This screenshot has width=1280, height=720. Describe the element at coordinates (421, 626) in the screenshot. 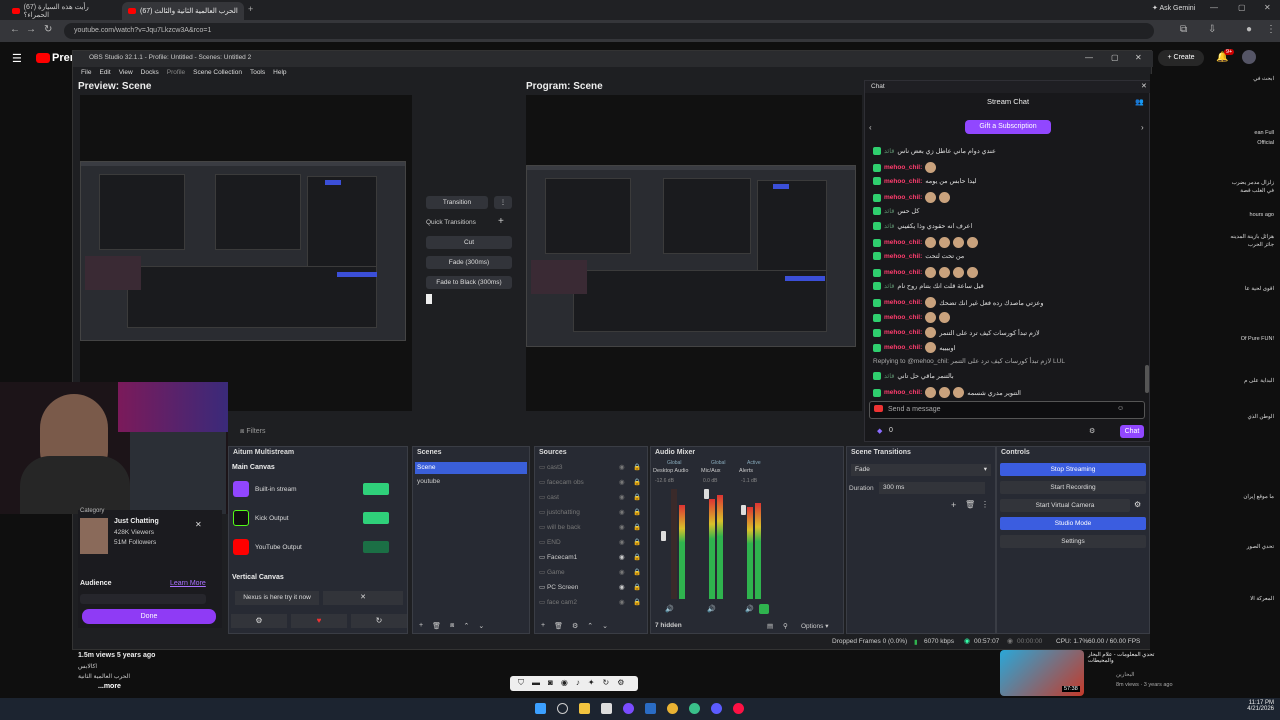

I see `add-scene-icon: +` at that location.